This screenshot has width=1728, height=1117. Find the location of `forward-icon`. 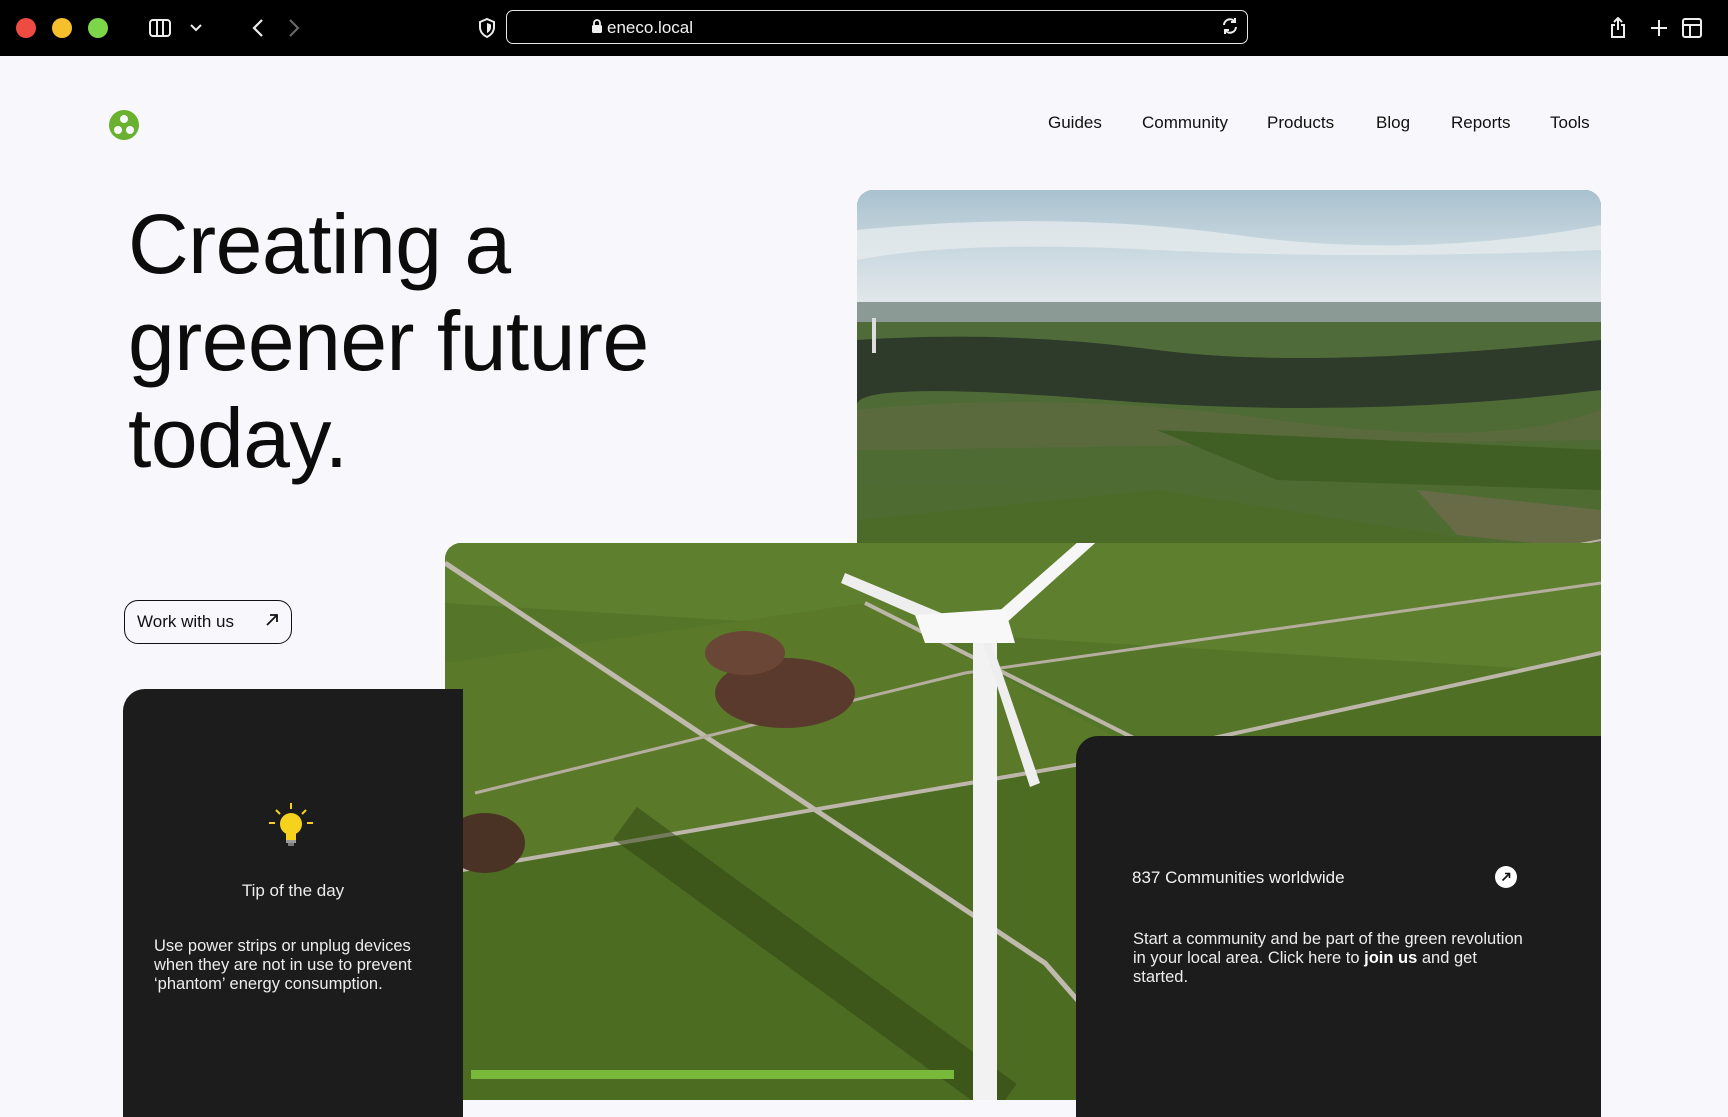

forward-icon is located at coordinates (294, 28).